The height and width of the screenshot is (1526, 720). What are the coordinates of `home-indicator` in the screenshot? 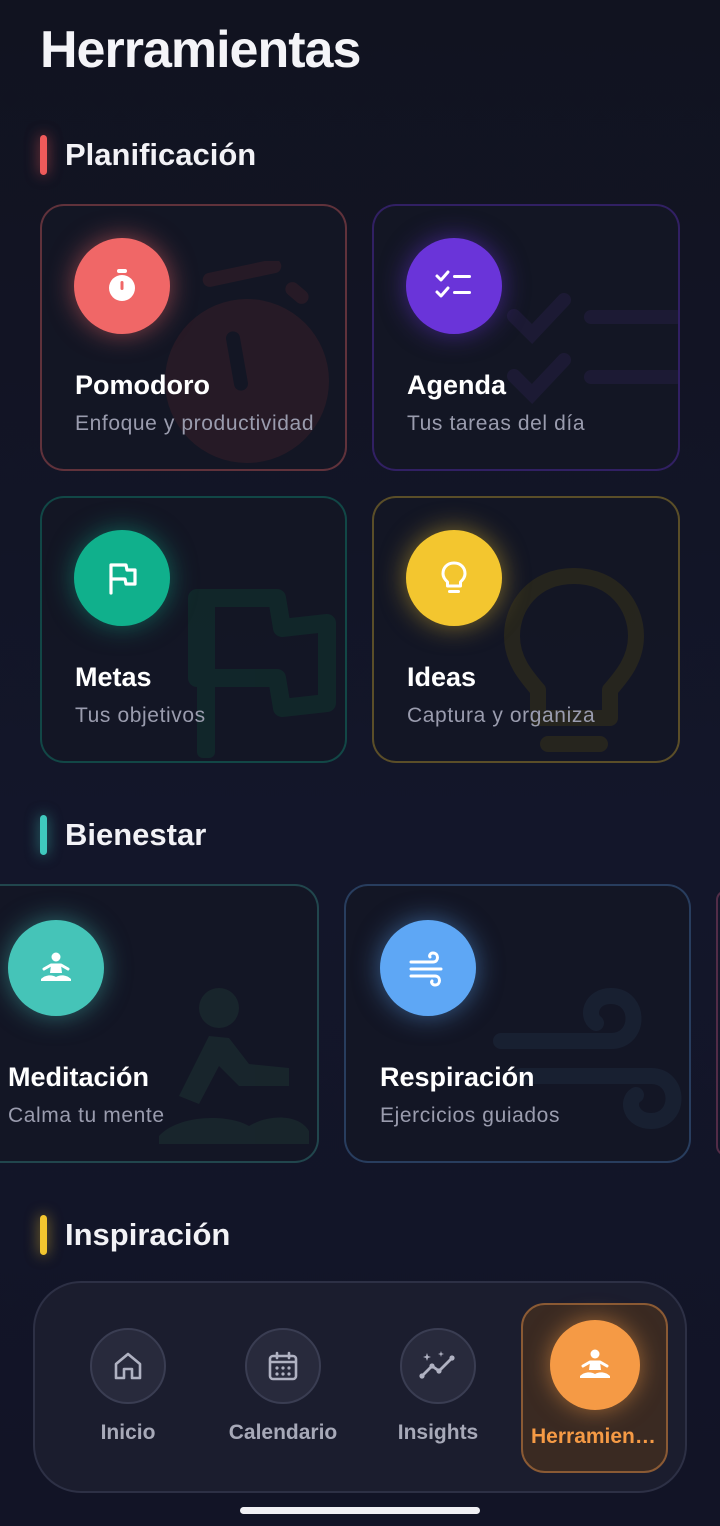 It's located at (360, 1510).